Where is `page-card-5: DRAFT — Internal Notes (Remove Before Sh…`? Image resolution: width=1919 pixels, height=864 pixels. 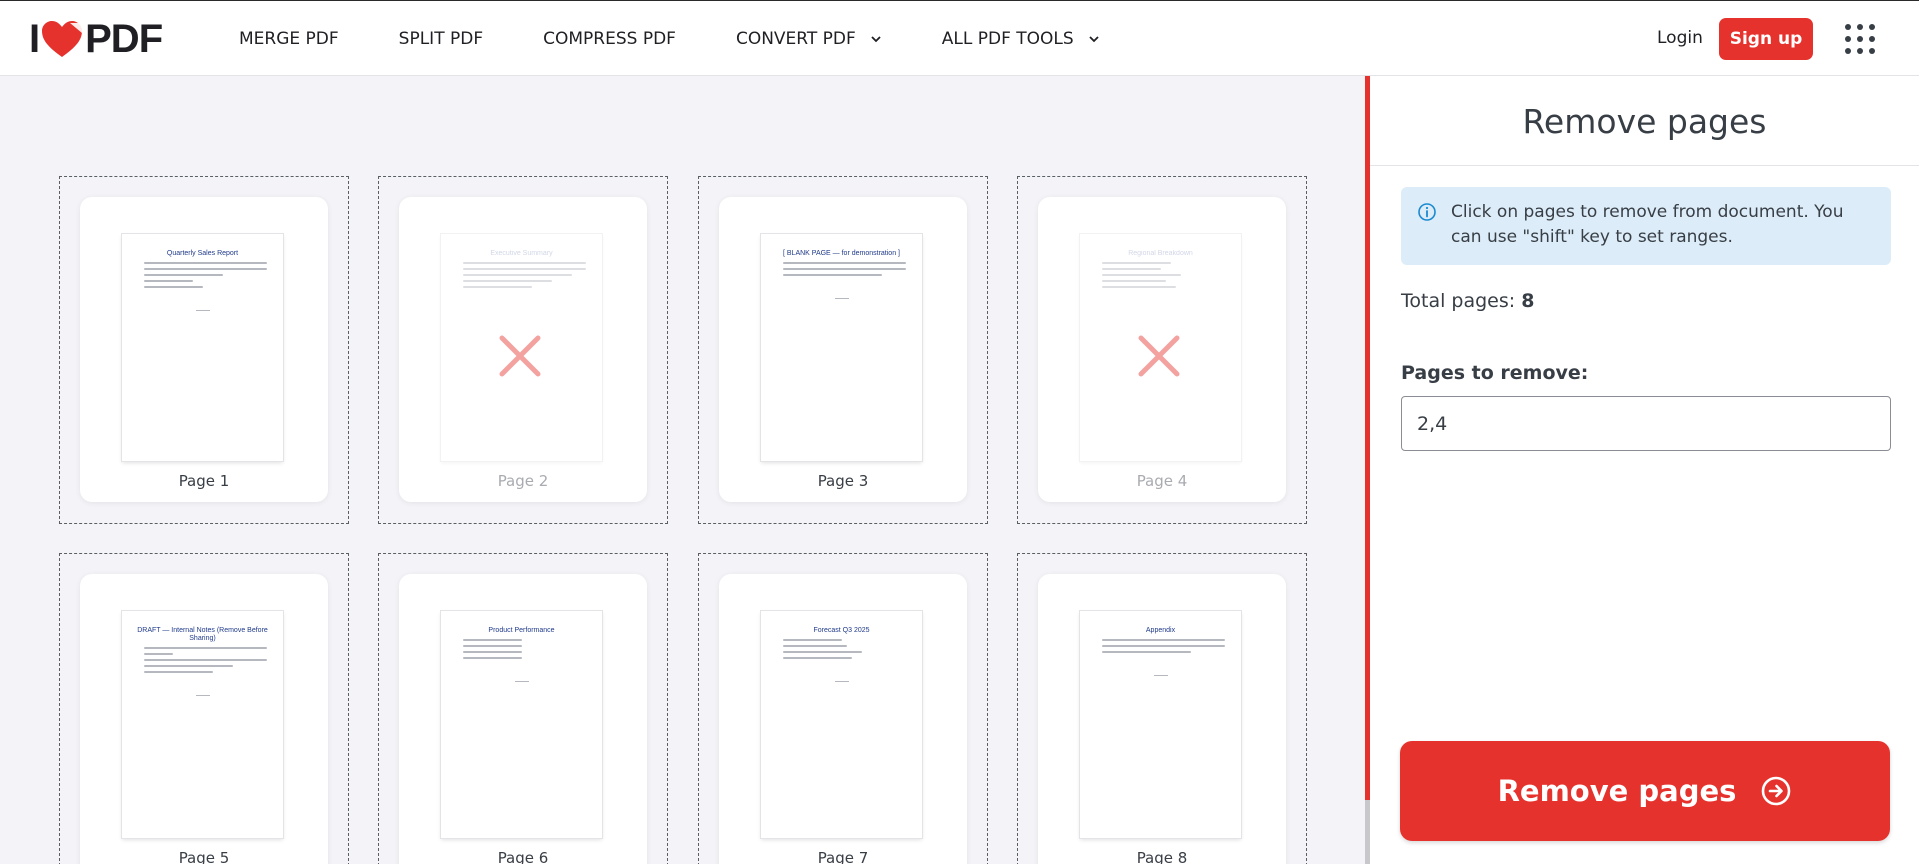 page-card-5: DRAFT — Internal Notes (Remove Before Sh… is located at coordinates (204, 708).